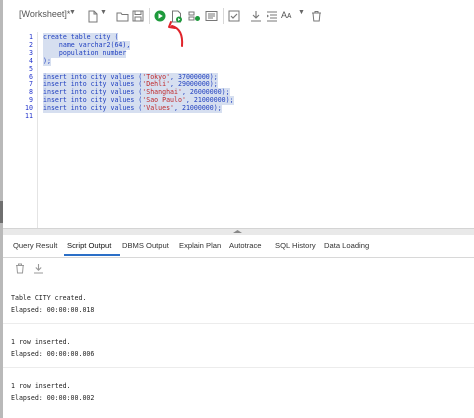 This screenshot has width=474, height=418. Describe the element at coordinates (21, 267) in the screenshot. I see `clear-output-icon` at that location.